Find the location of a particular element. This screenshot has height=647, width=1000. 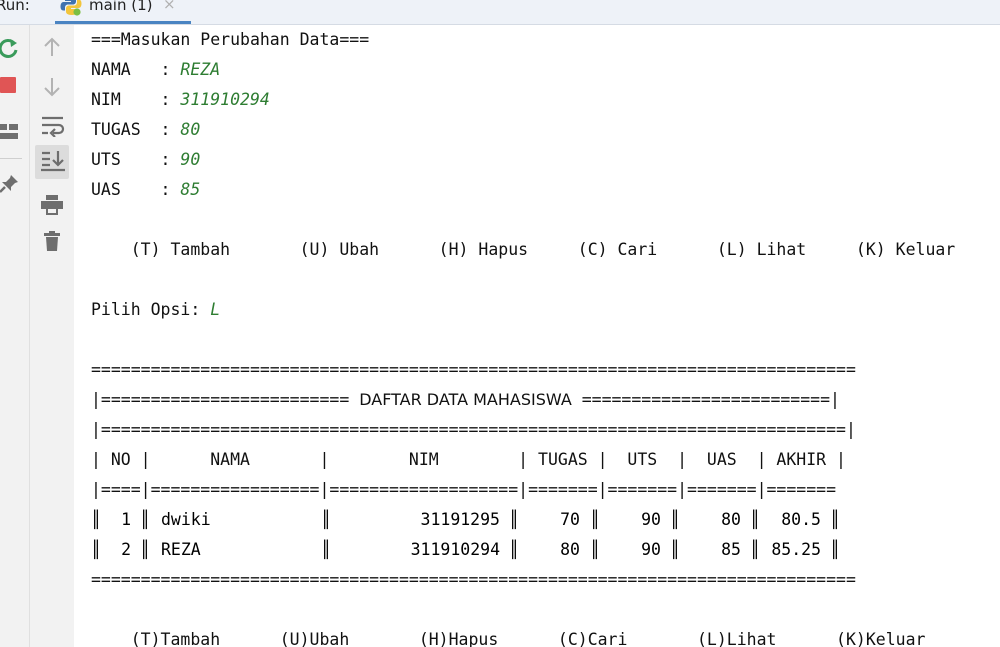

cell-akhir: 85.25 is located at coordinates (796, 549).